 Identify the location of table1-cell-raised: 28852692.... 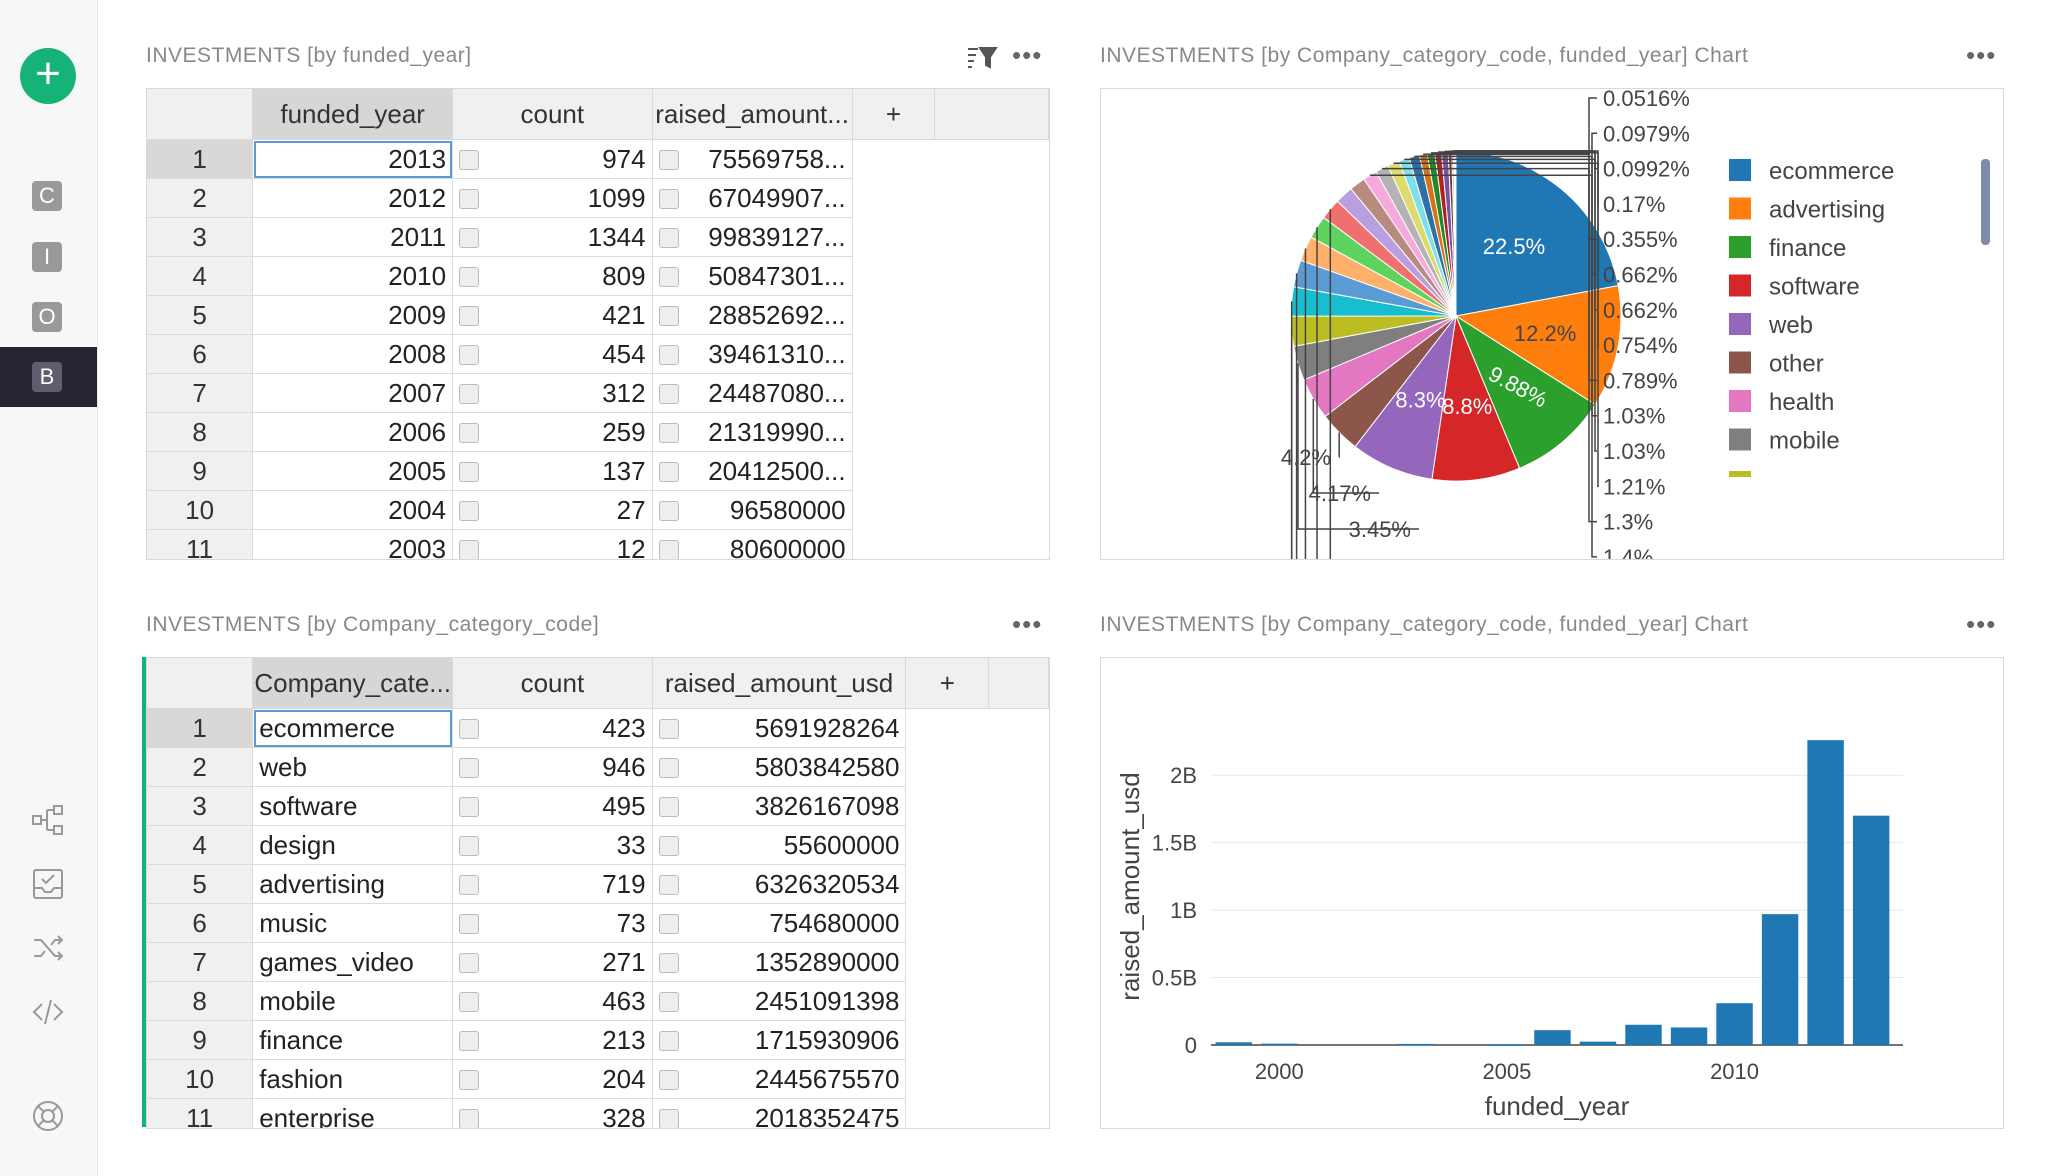
(752, 315).